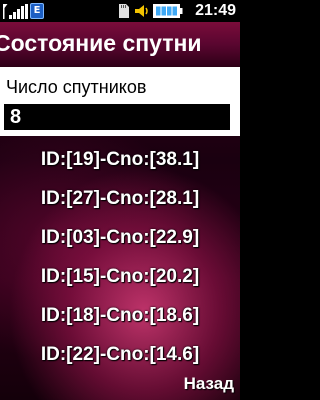  I want to click on status-bar: E 21:49, so click(120, 11).